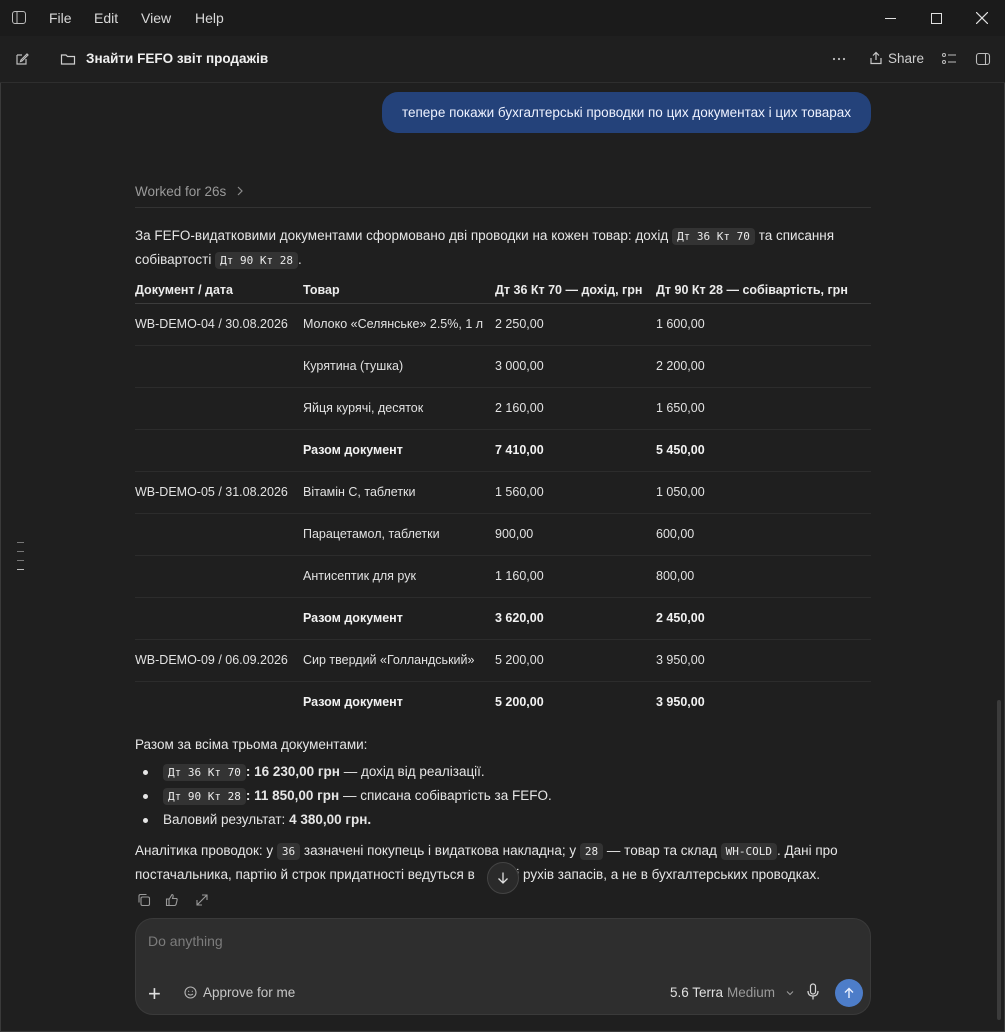  What do you see at coordinates (519, 576) in the screenshot?
I see `cell-income: 1 160,00` at bounding box center [519, 576].